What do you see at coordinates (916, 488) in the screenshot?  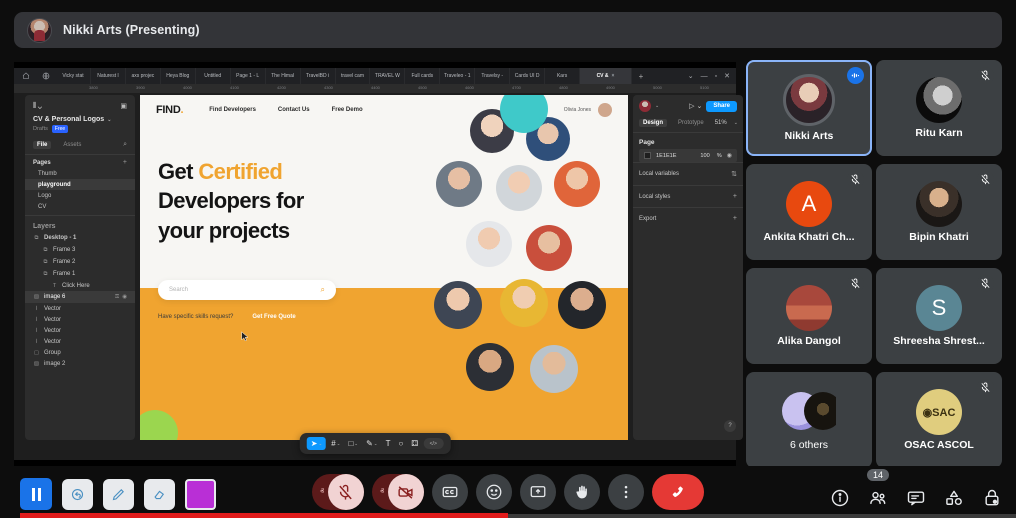 I see `right-controls: 14` at bounding box center [916, 488].